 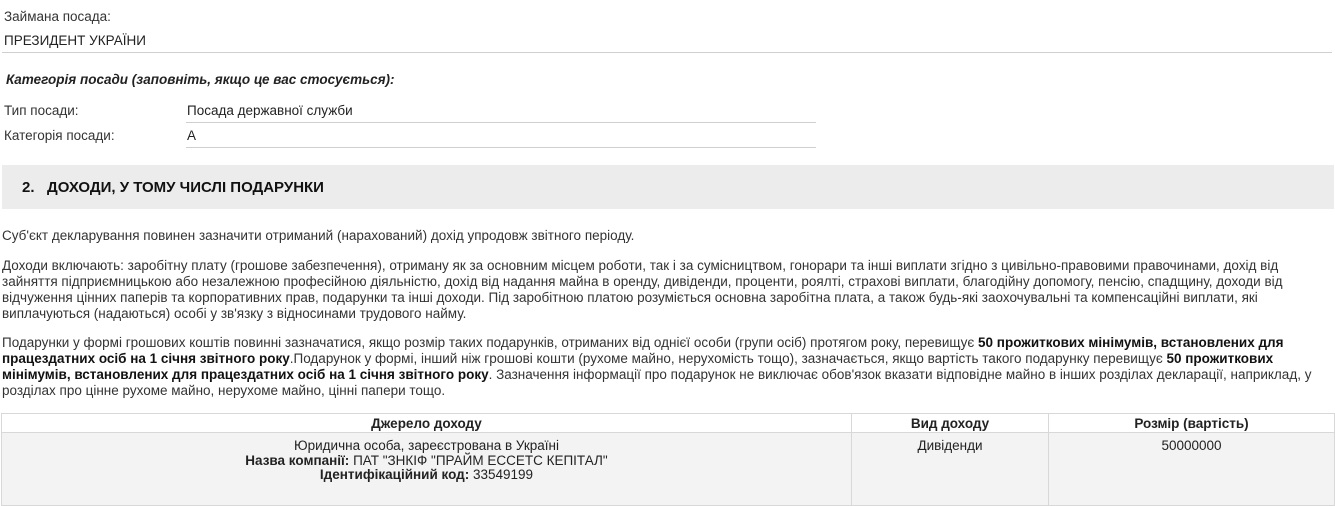 What do you see at coordinates (950, 423) in the screenshot?
I see `header-income-type: Вид доходу` at bounding box center [950, 423].